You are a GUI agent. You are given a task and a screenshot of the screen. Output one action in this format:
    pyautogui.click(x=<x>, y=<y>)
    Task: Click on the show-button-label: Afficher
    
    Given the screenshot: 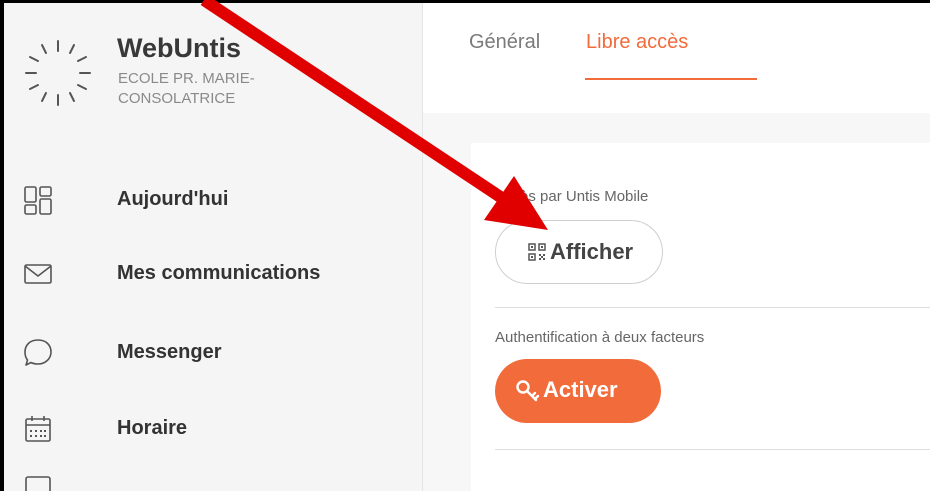 What is the action you would take?
    pyautogui.click(x=592, y=251)
    